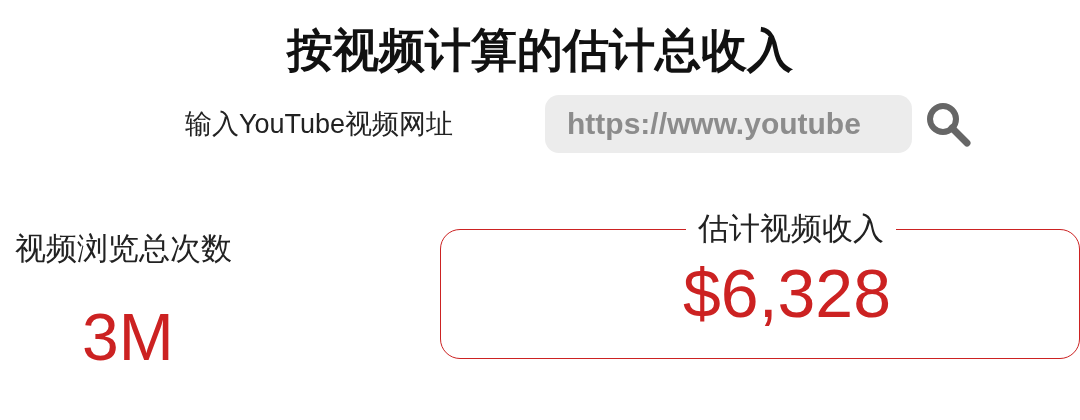  I want to click on revenue-label: 估计视频收入, so click(791, 229).